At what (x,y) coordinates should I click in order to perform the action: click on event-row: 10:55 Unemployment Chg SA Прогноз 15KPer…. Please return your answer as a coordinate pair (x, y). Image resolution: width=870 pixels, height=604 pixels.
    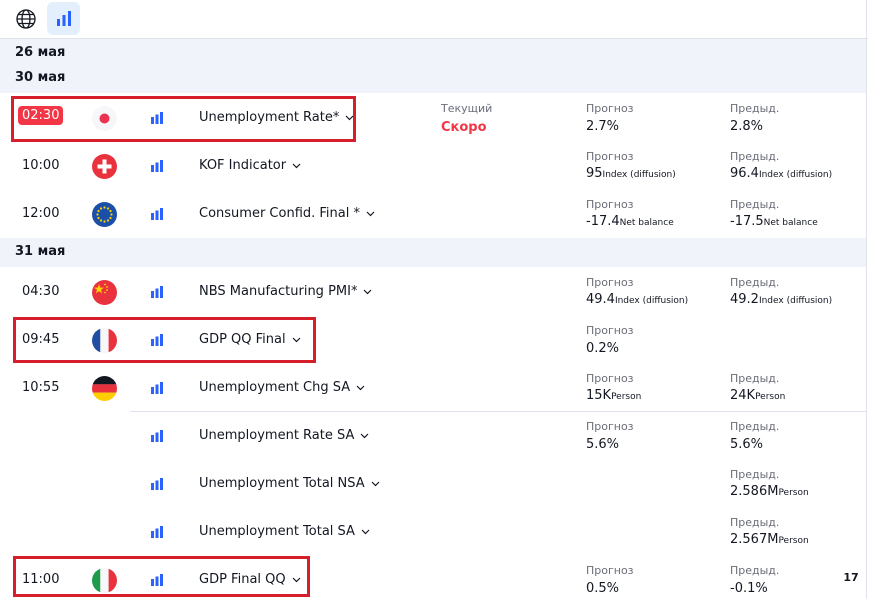
    Looking at the image, I should click on (433, 388).